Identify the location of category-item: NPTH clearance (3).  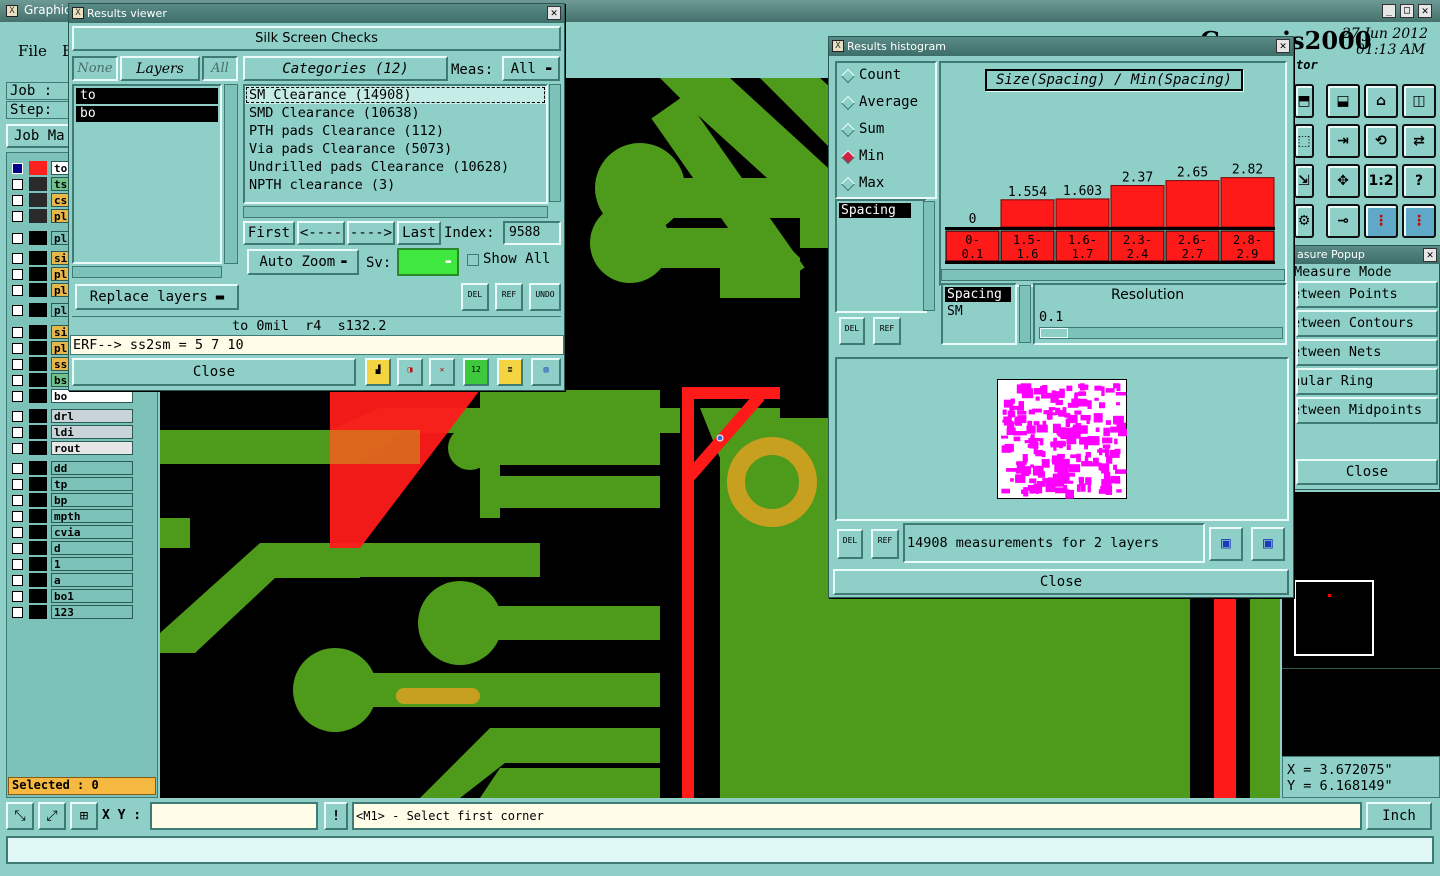
(395, 185).